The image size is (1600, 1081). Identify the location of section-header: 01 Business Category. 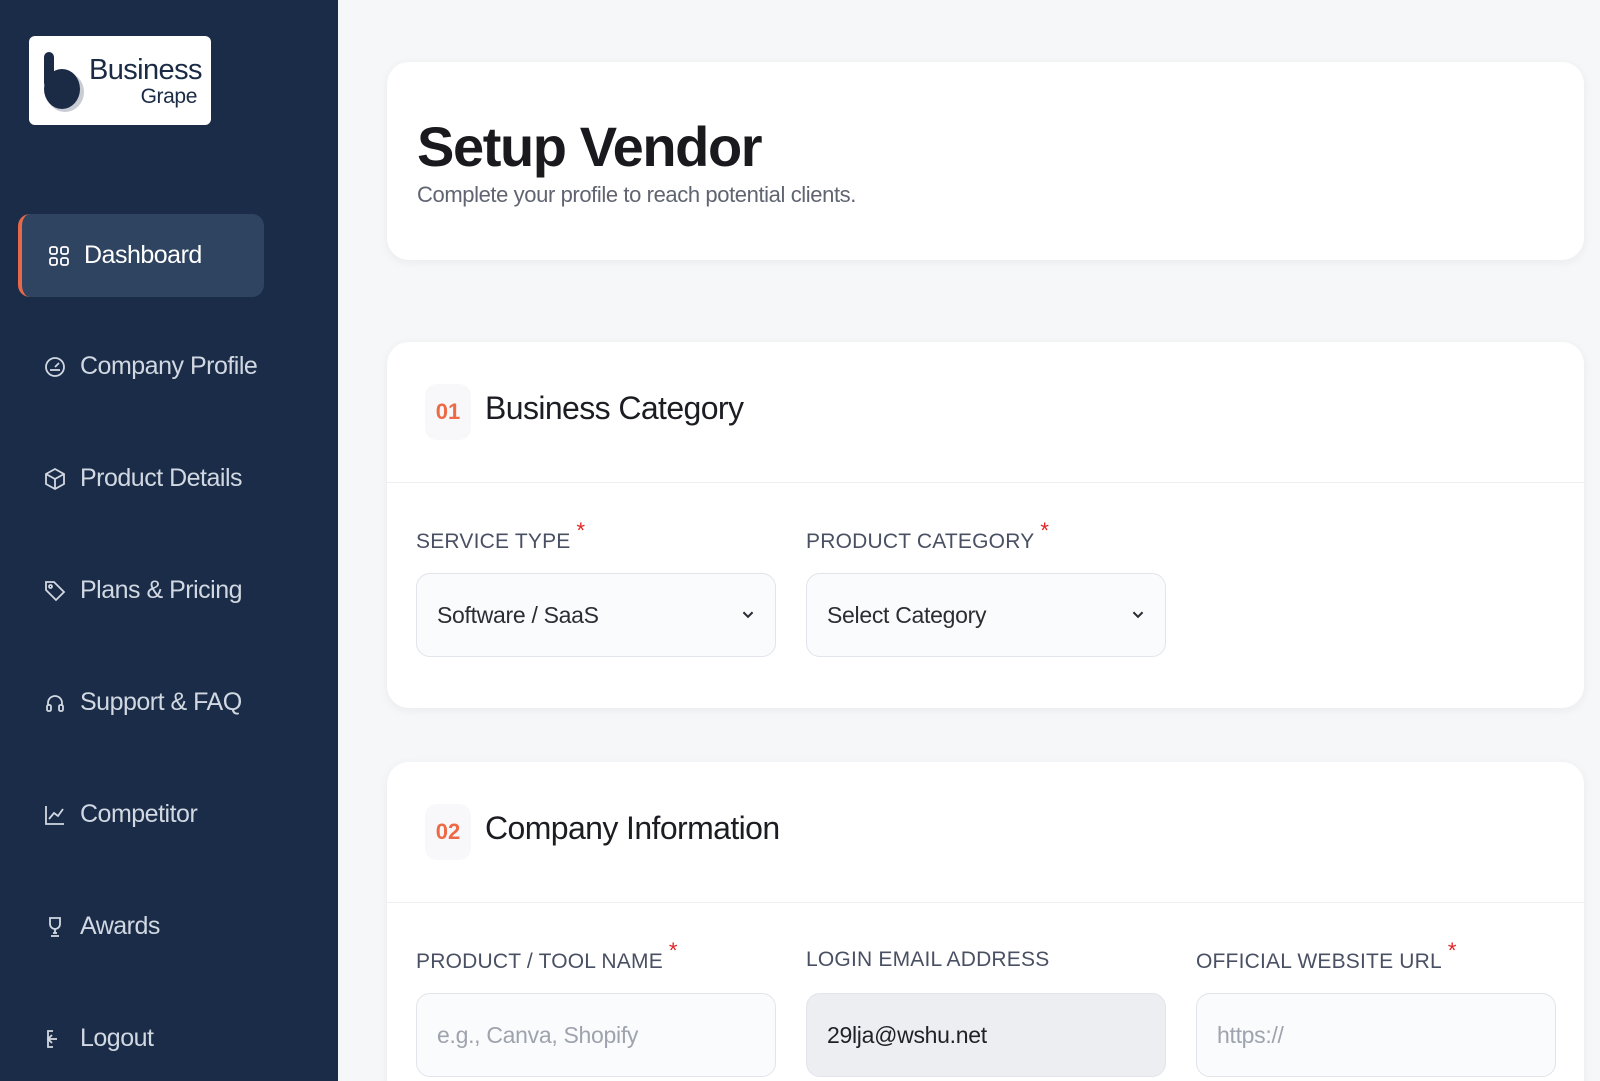
(985, 412).